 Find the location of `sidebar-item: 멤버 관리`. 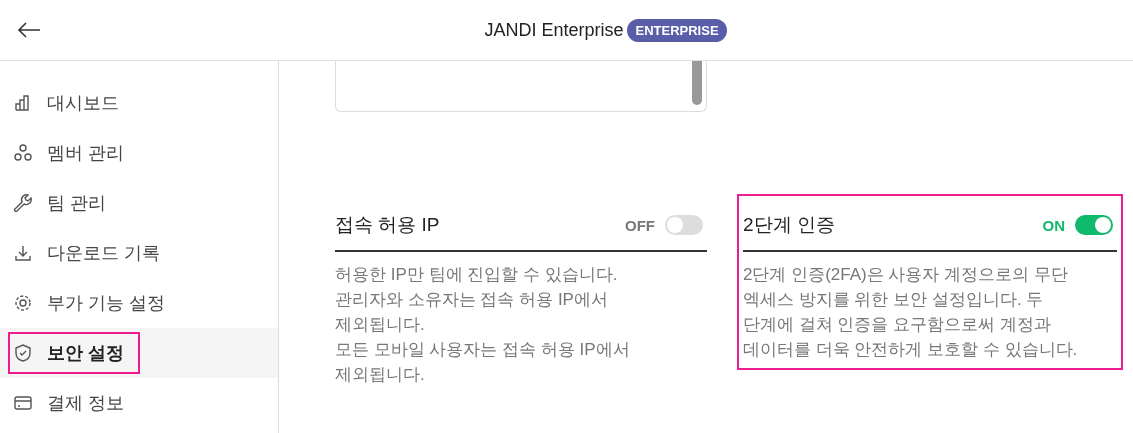

sidebar-item: 멤버 관리 is located at coordinates (139, 153).